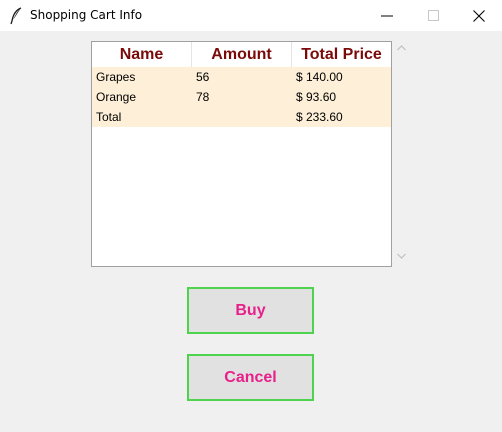 This screenshot has width=502, height=432. I want to click on maximize-icon, so click(433, 15).